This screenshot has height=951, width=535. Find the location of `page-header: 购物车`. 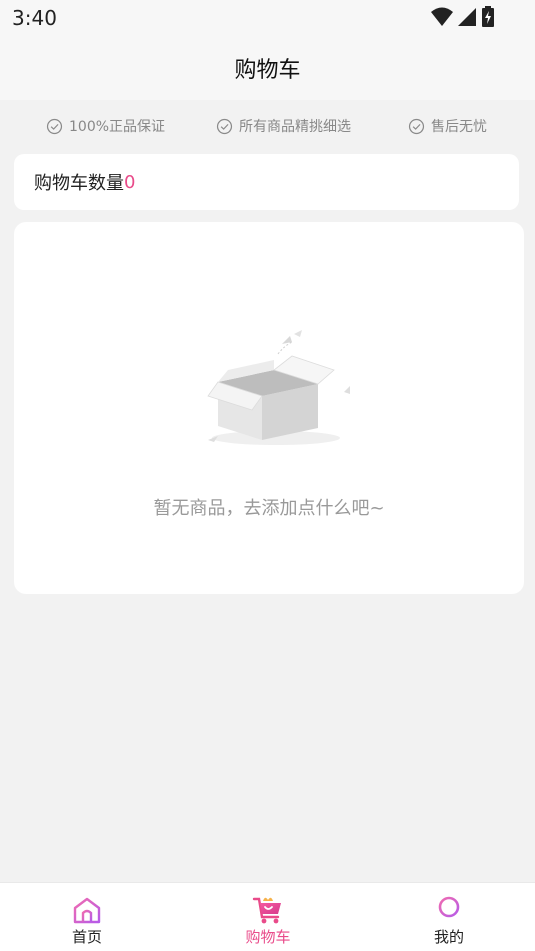

page-header: 购物车 is located at coordinates (267, 68).